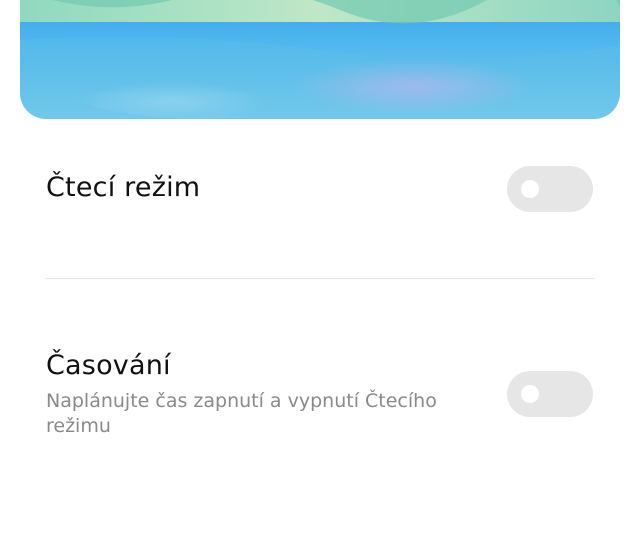 Image resolution: width=640 pixels, height=560 pixels. What do you see at coordinates (550, 189) in the screenshot?
I see `reading-mode-toggle` at bounding box center [550, 189].